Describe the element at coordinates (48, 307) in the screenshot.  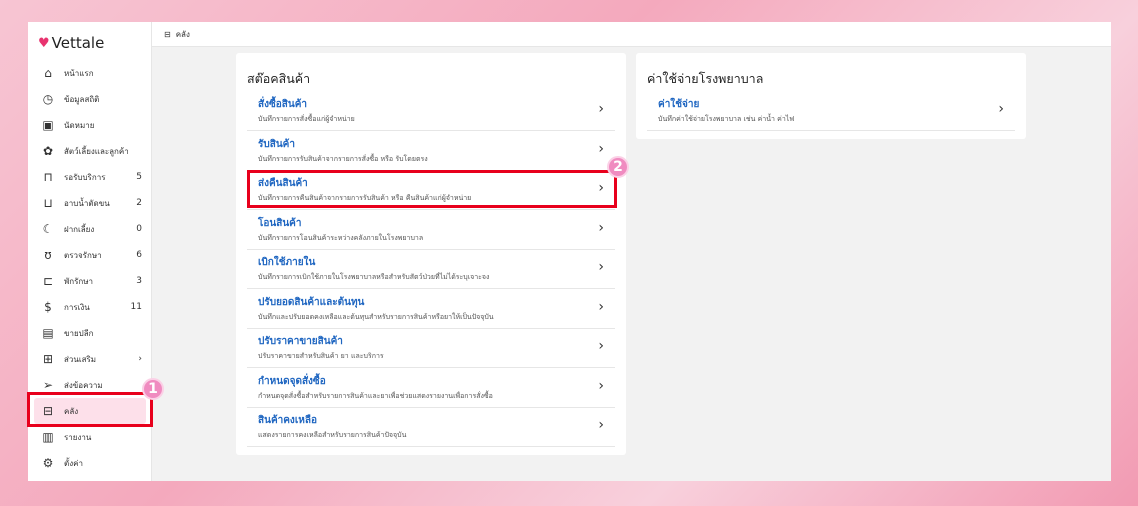
I see `money-hand-icon: $` at that location.